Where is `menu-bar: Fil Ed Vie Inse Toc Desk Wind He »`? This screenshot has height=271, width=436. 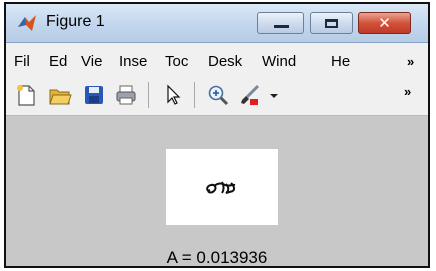
menu-bar: Fil Ed Vie Inse Toc Desk Wind He » is located at coordinates (217, 58).